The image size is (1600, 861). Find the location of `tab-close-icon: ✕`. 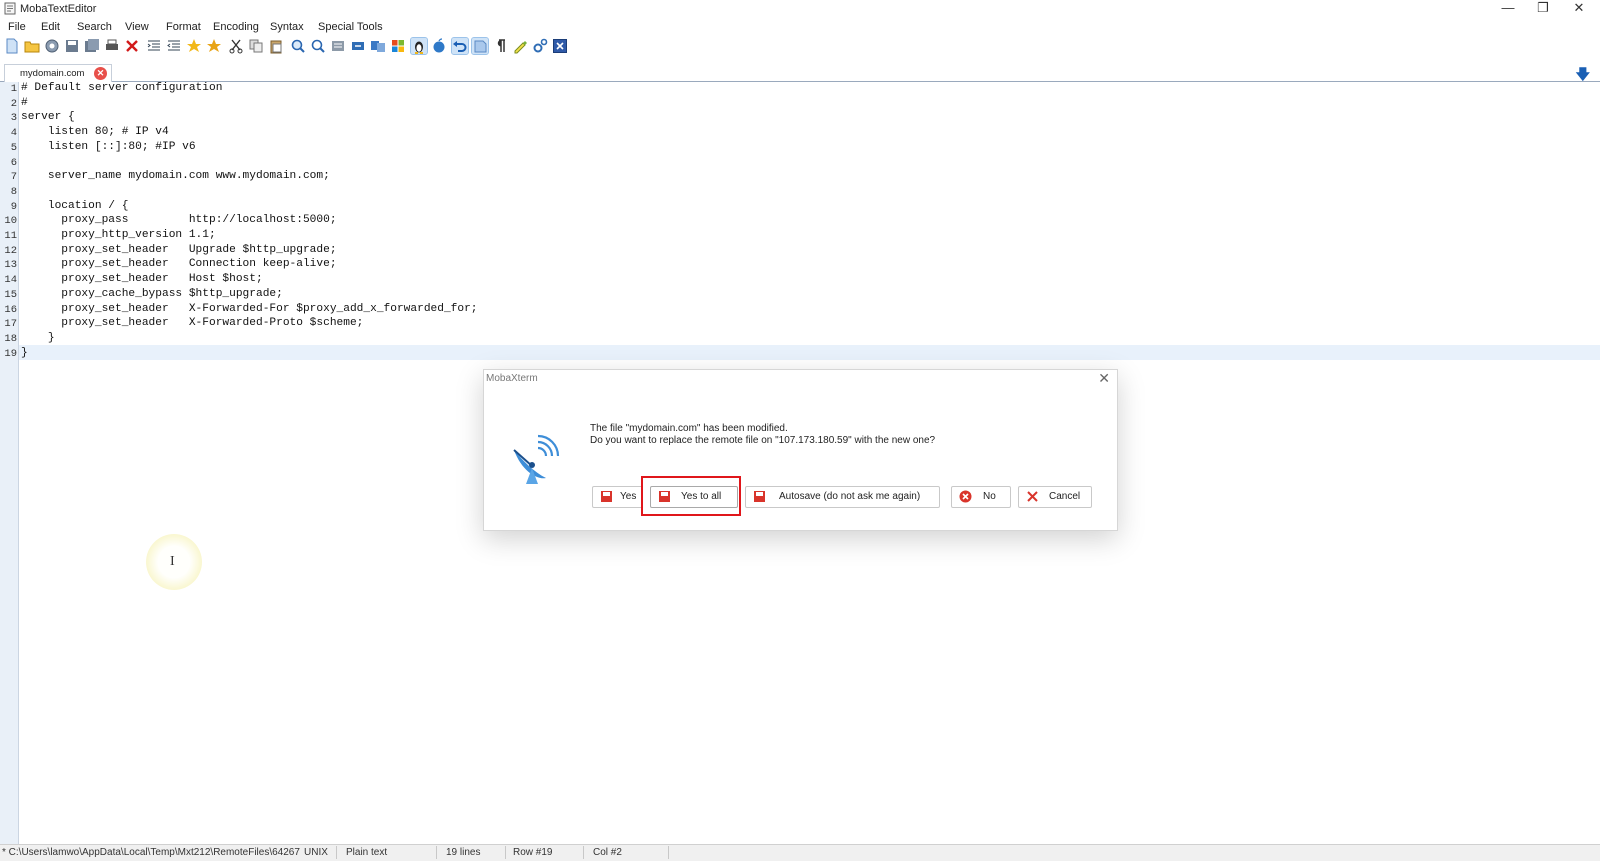

tab-close-icon: ✕ is located at coordinates (100, 73).